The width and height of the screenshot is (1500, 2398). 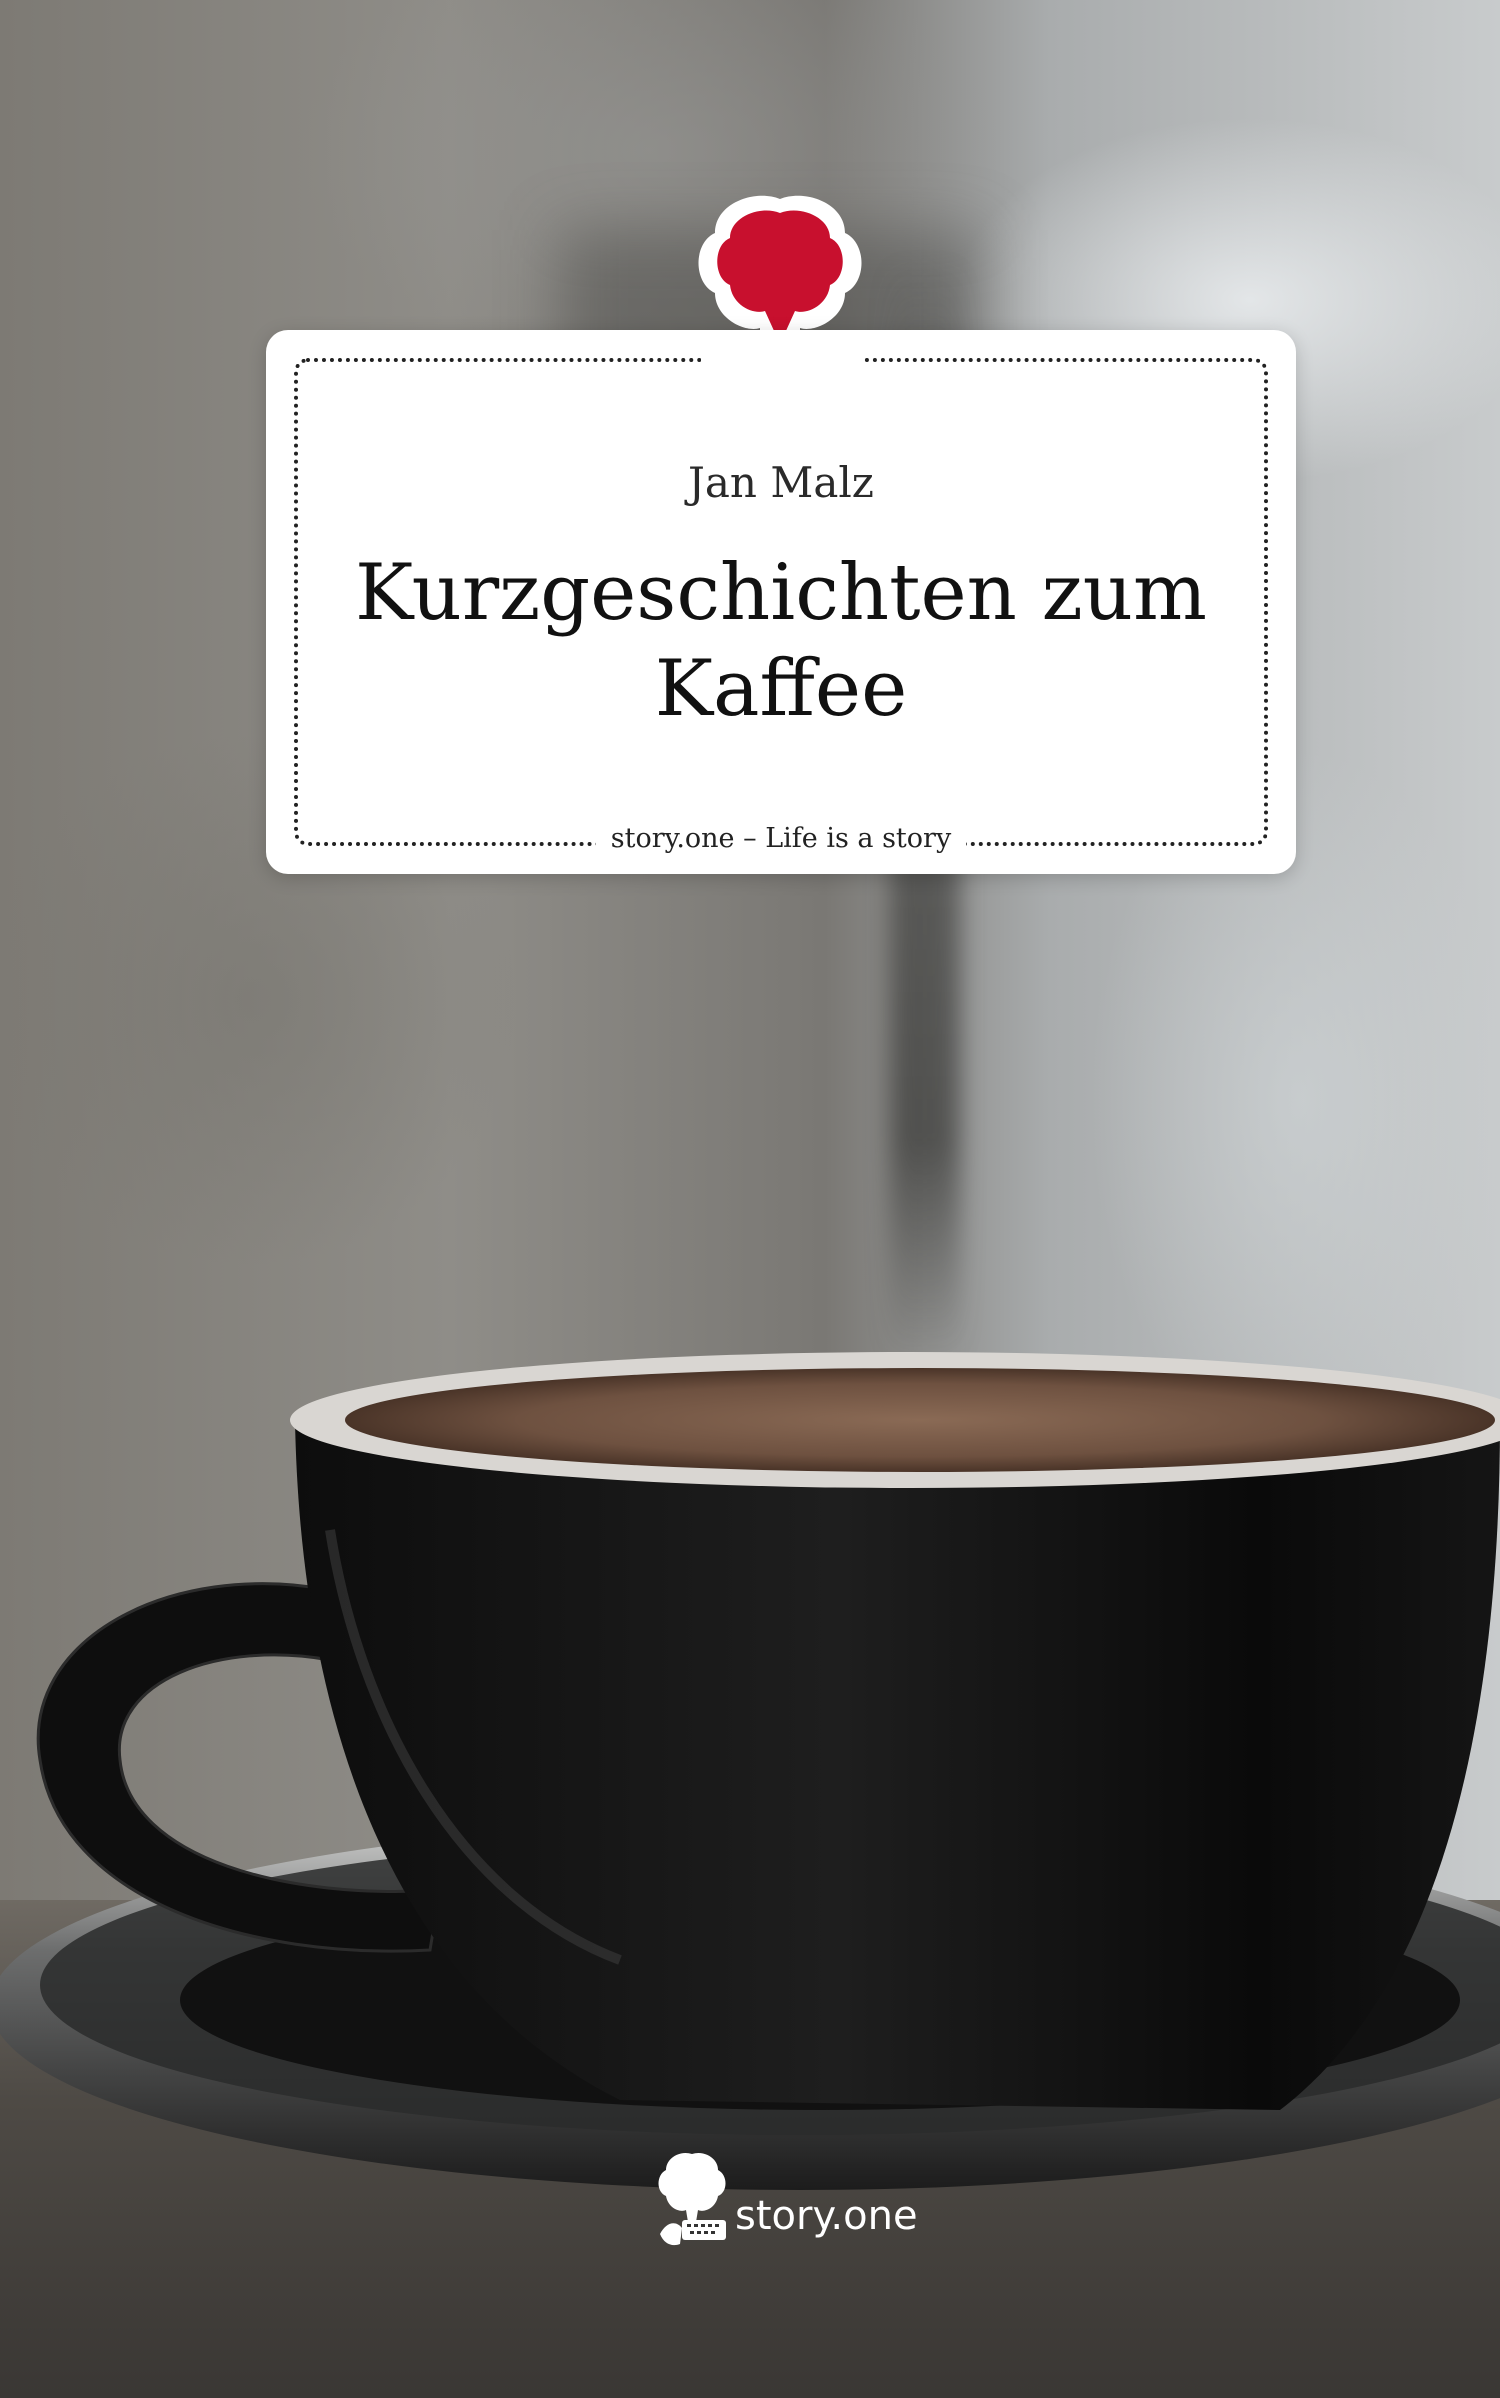 I want to click on book-title: Kurzgeschichten zum Kaffee, so click(x=781, y=641).